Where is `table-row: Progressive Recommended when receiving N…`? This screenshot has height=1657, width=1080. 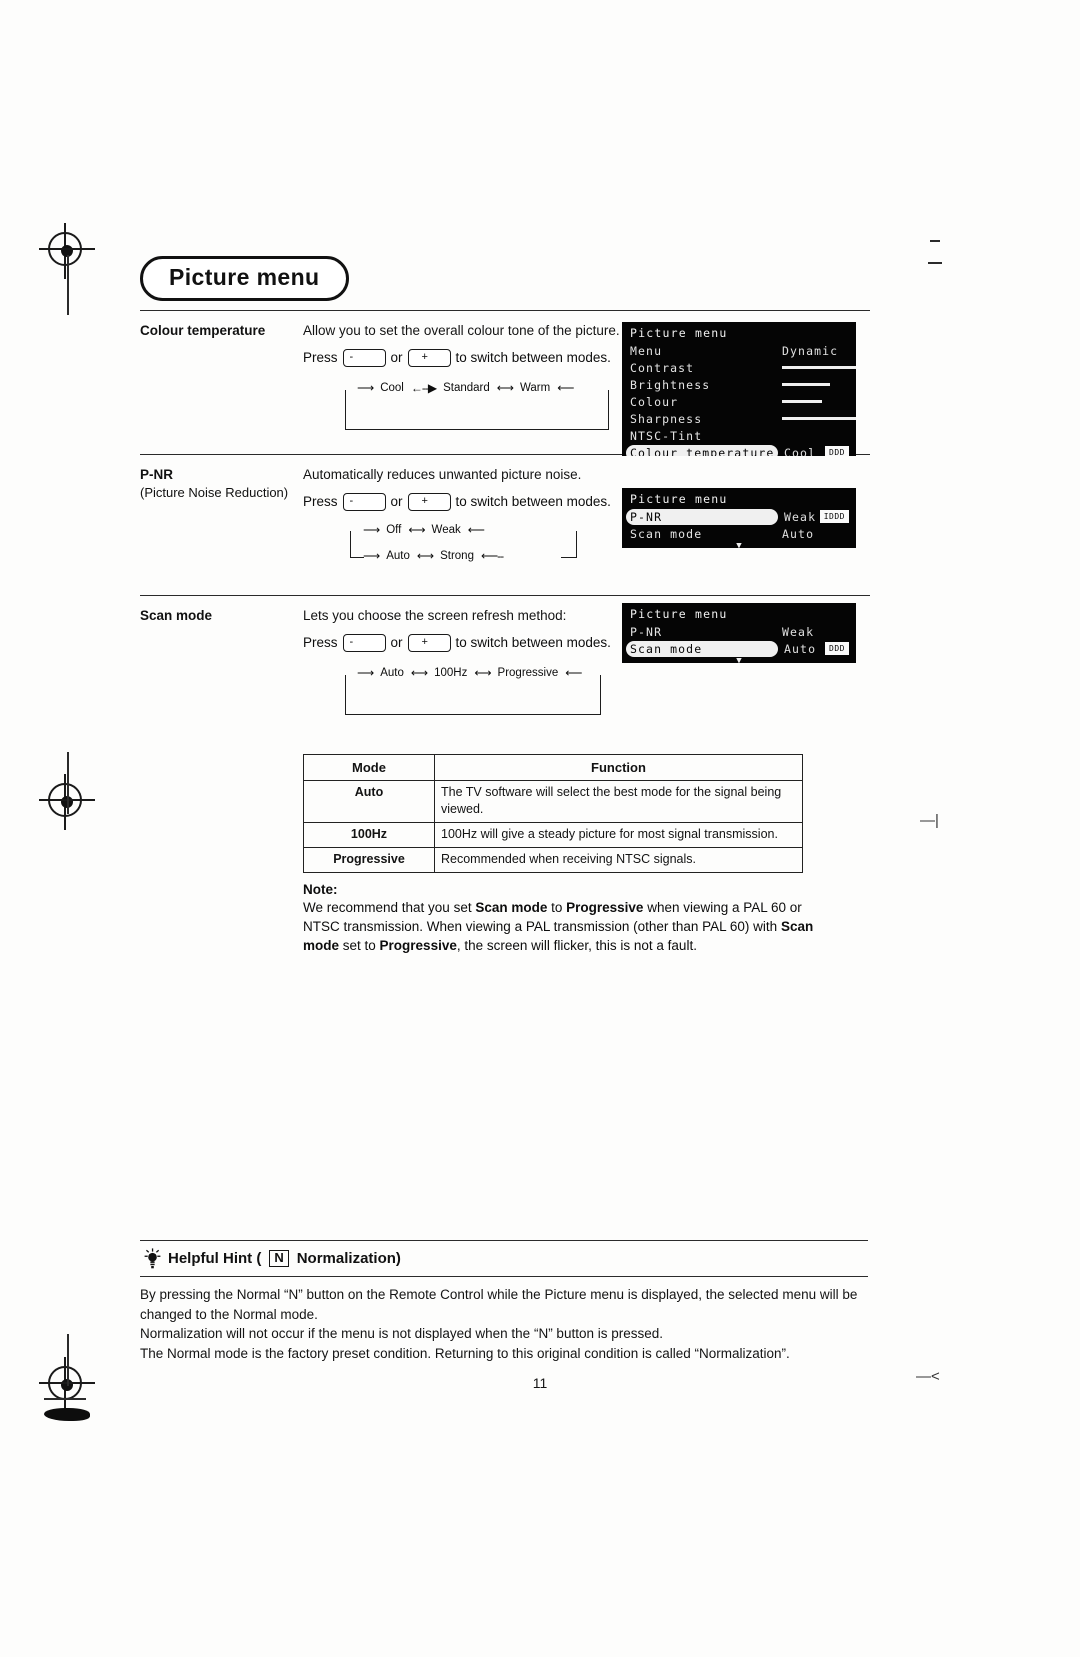
table-row: Progressive Recommended when receiving N… is located at coordinates (553, 859).